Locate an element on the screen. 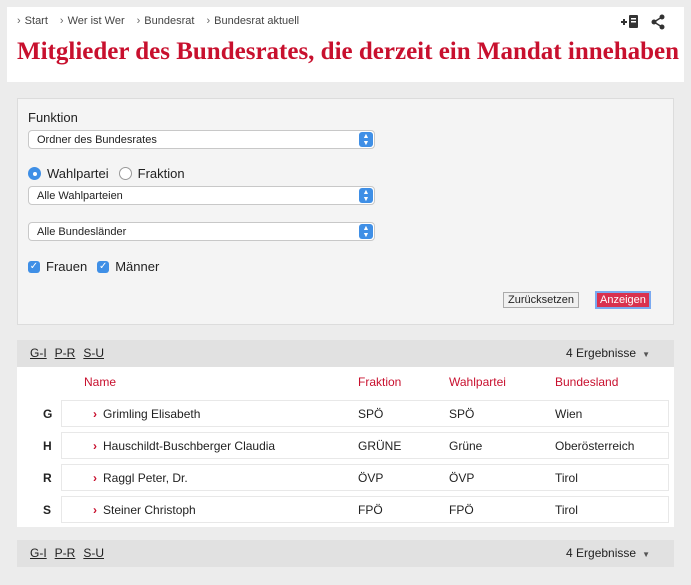  wahlpartei-select-value: Alle Wahlparteien is located at coordinates (80, 196).